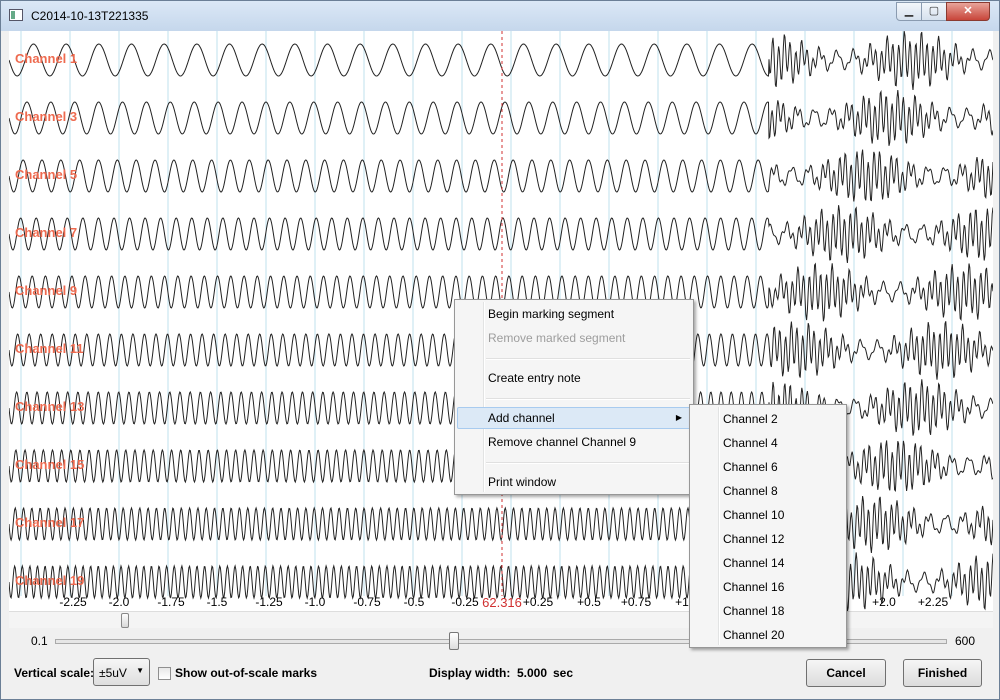 This screenshot has width=1000, height=700. I want to click on time-tick-label: -2.0, so click(119, 602).